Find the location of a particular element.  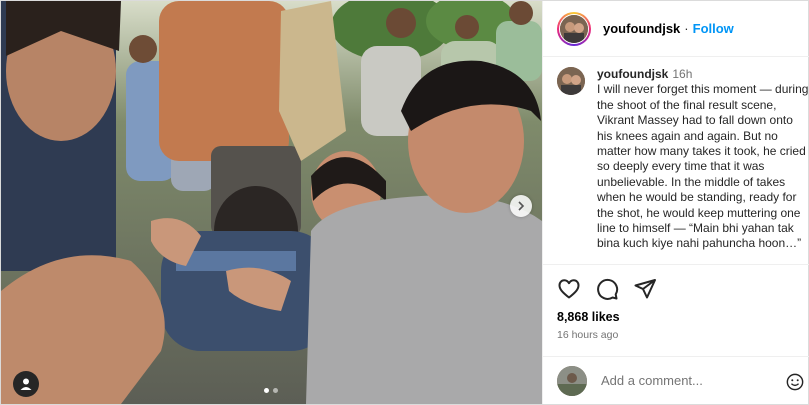

follow-button: Follow is located at coordinates (713, 28).